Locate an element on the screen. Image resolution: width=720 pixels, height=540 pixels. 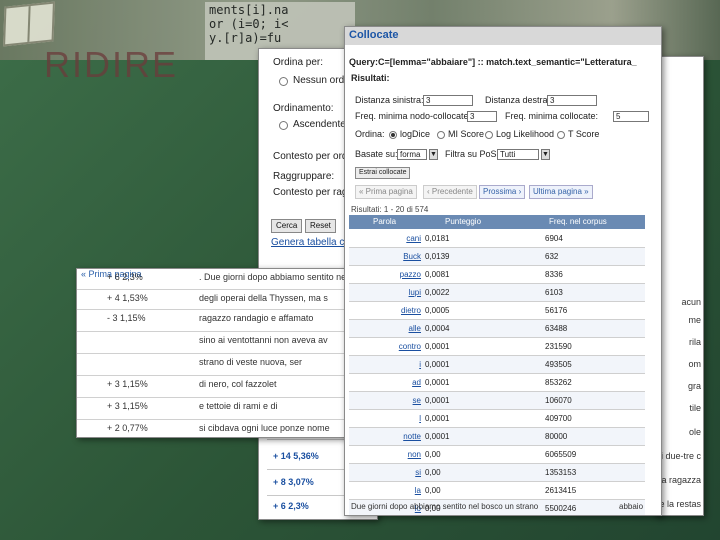
table-row: pazzo 0,0081 8336 is located at coordinates (497, 275).